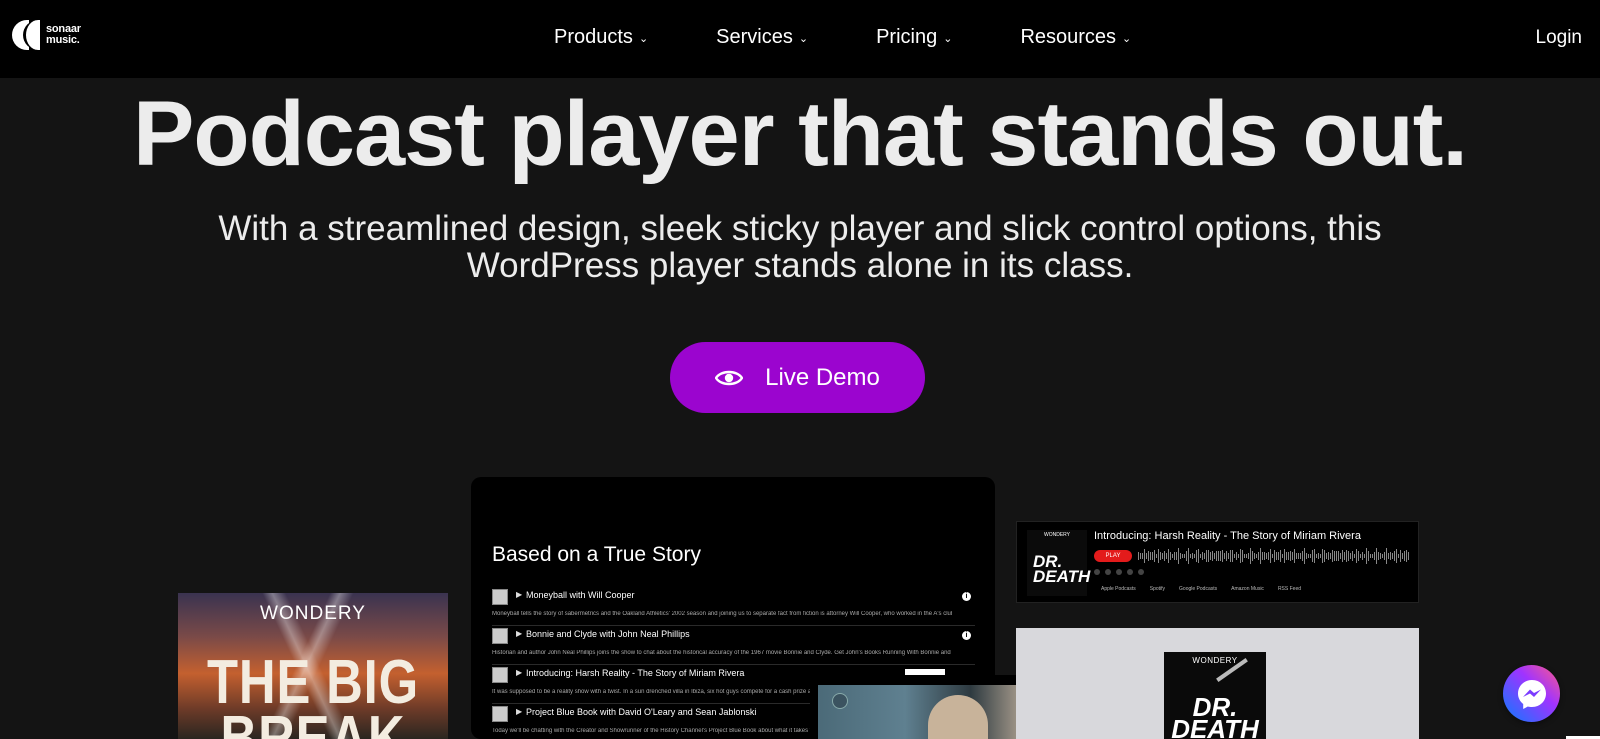 Image resolution: width=1600 pixels, height=739 pixels. What do you see at coordinates (1068, 37) in the screenshot?
I see `nav-item-label: Resources` at bounding box center [1068, 37].